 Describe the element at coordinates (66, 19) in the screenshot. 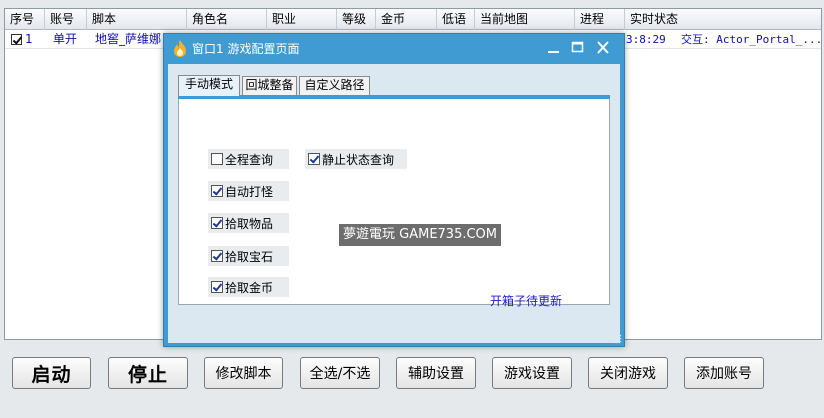

I see `col-account: 账号` at that location.